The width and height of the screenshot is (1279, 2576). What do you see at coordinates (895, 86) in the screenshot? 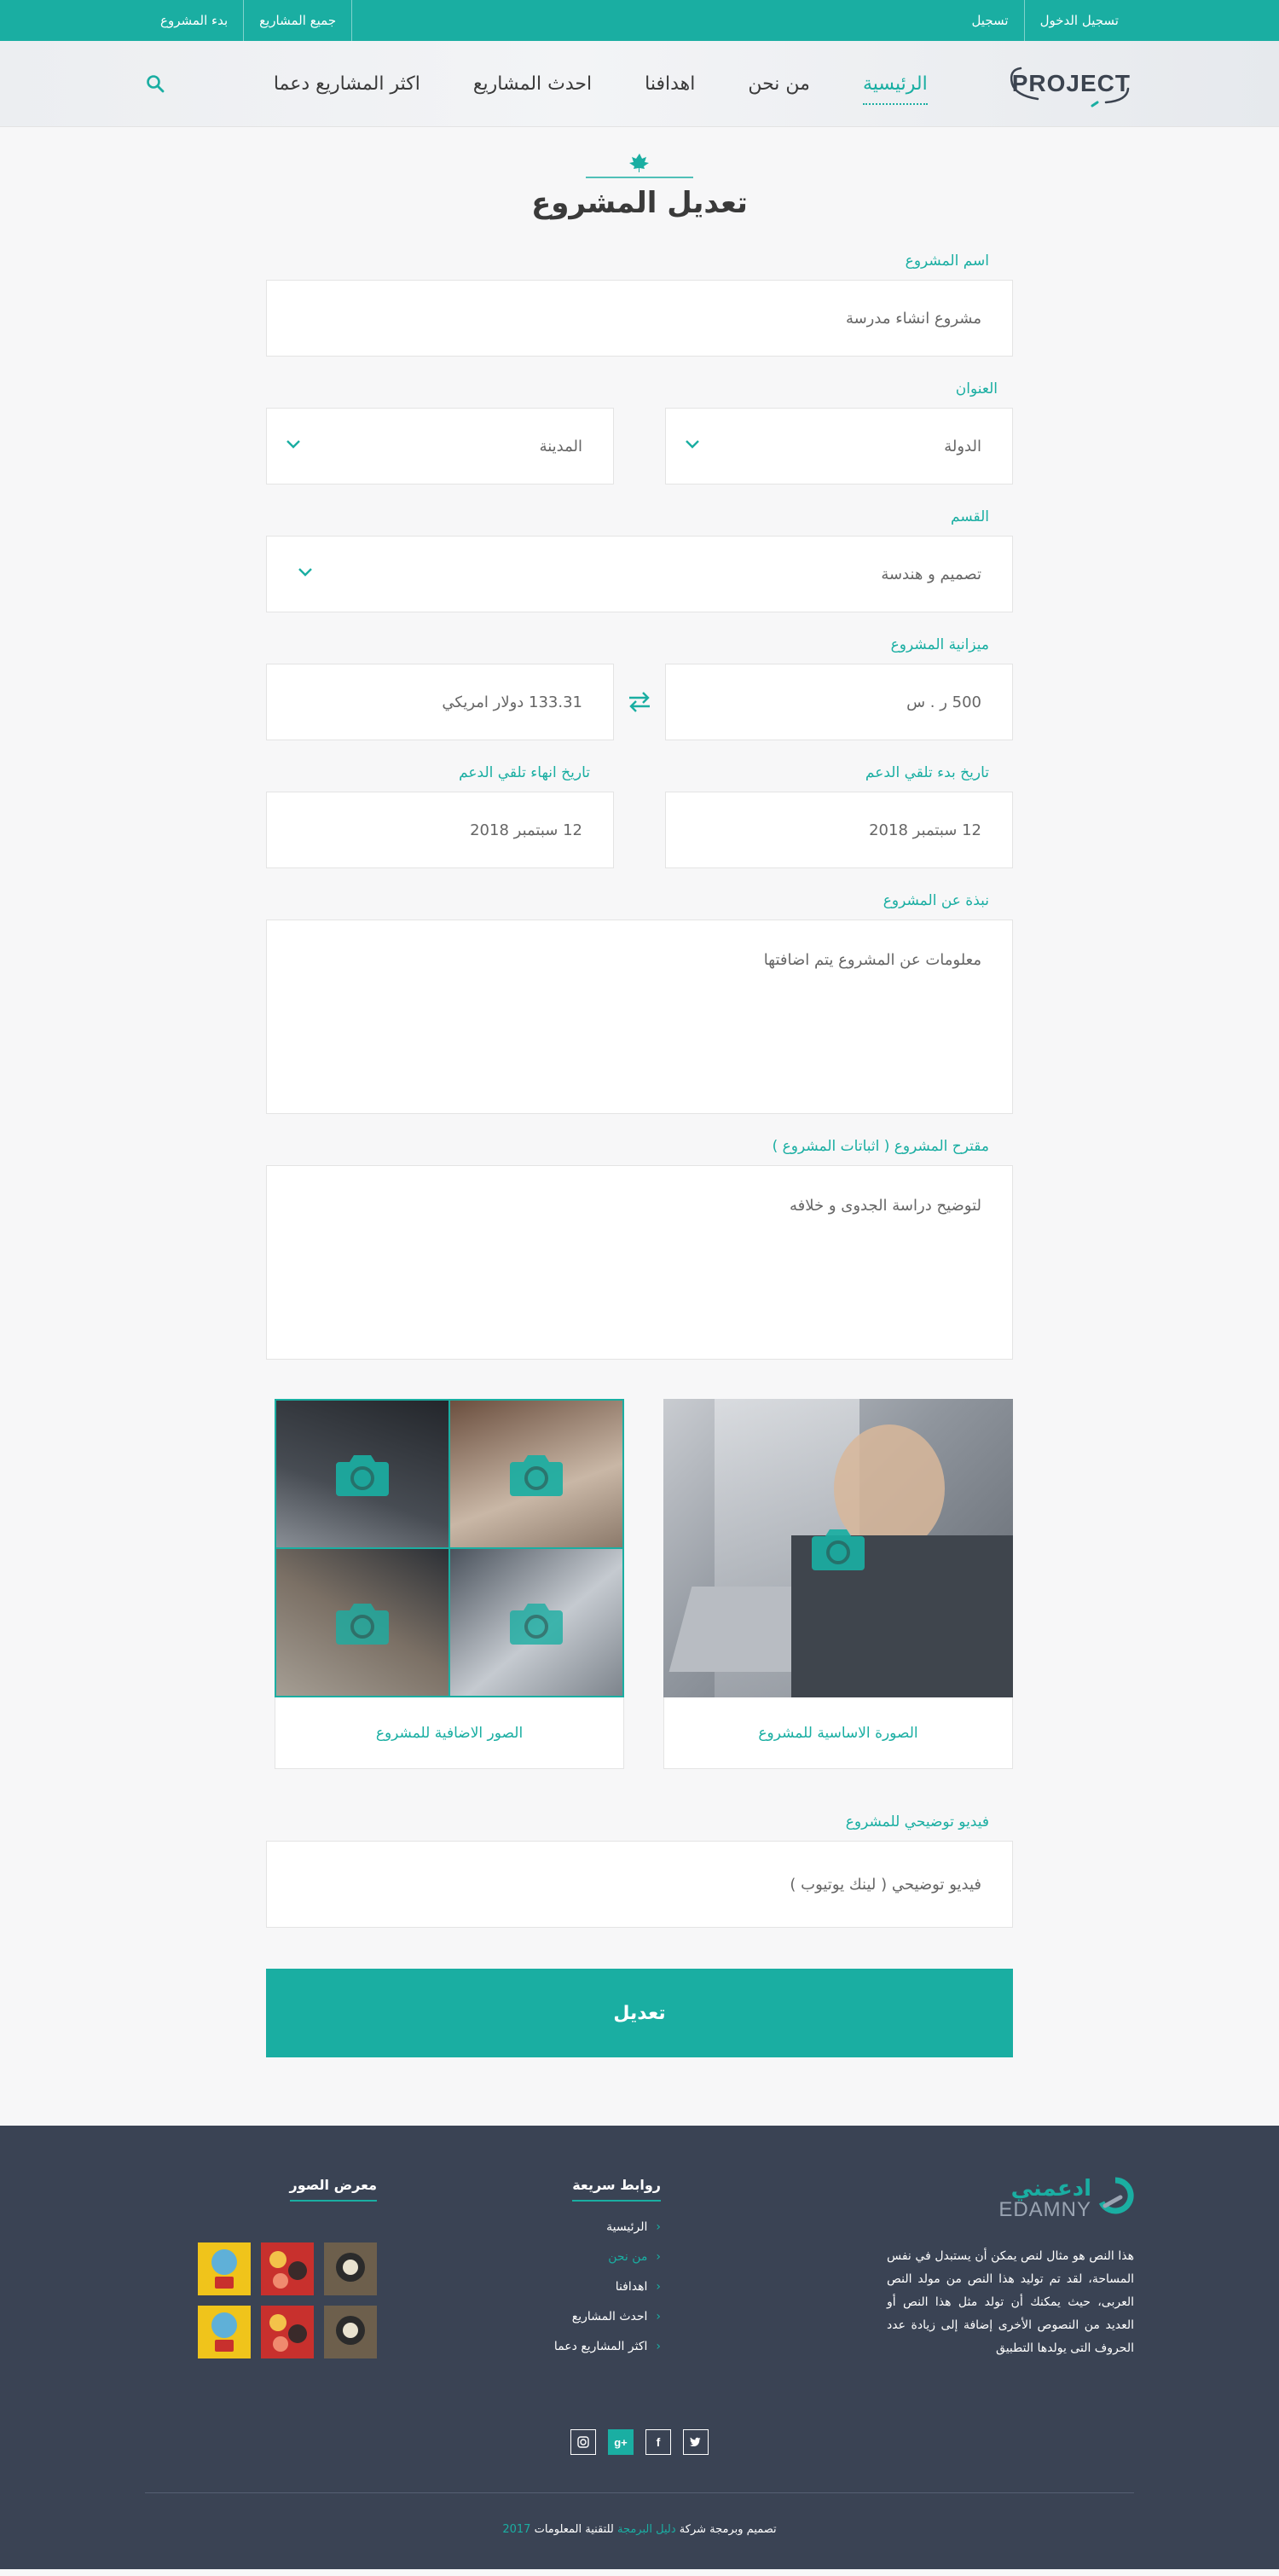
I see `nav-home: الرئيسية` at bounding box center [895, 86].